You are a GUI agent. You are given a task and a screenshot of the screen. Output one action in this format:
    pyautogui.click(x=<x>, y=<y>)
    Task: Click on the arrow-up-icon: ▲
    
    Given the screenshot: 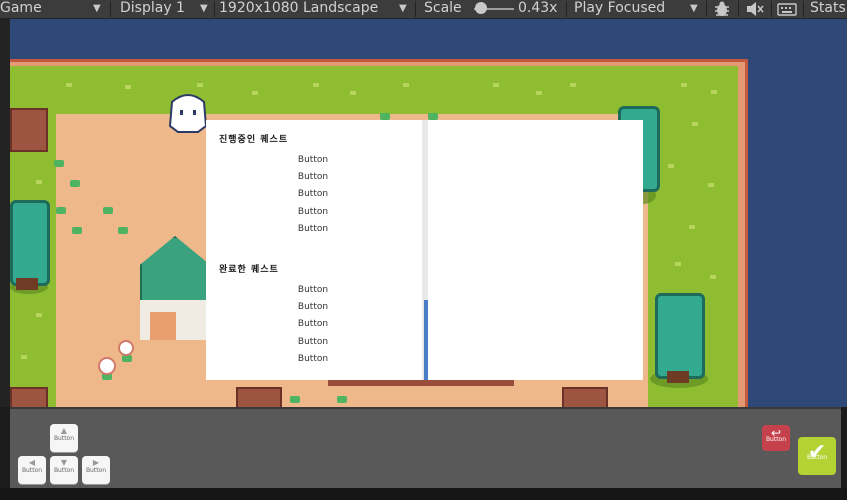 What is the action you would take?
    pyautogui.click(x=64, y=430)
    